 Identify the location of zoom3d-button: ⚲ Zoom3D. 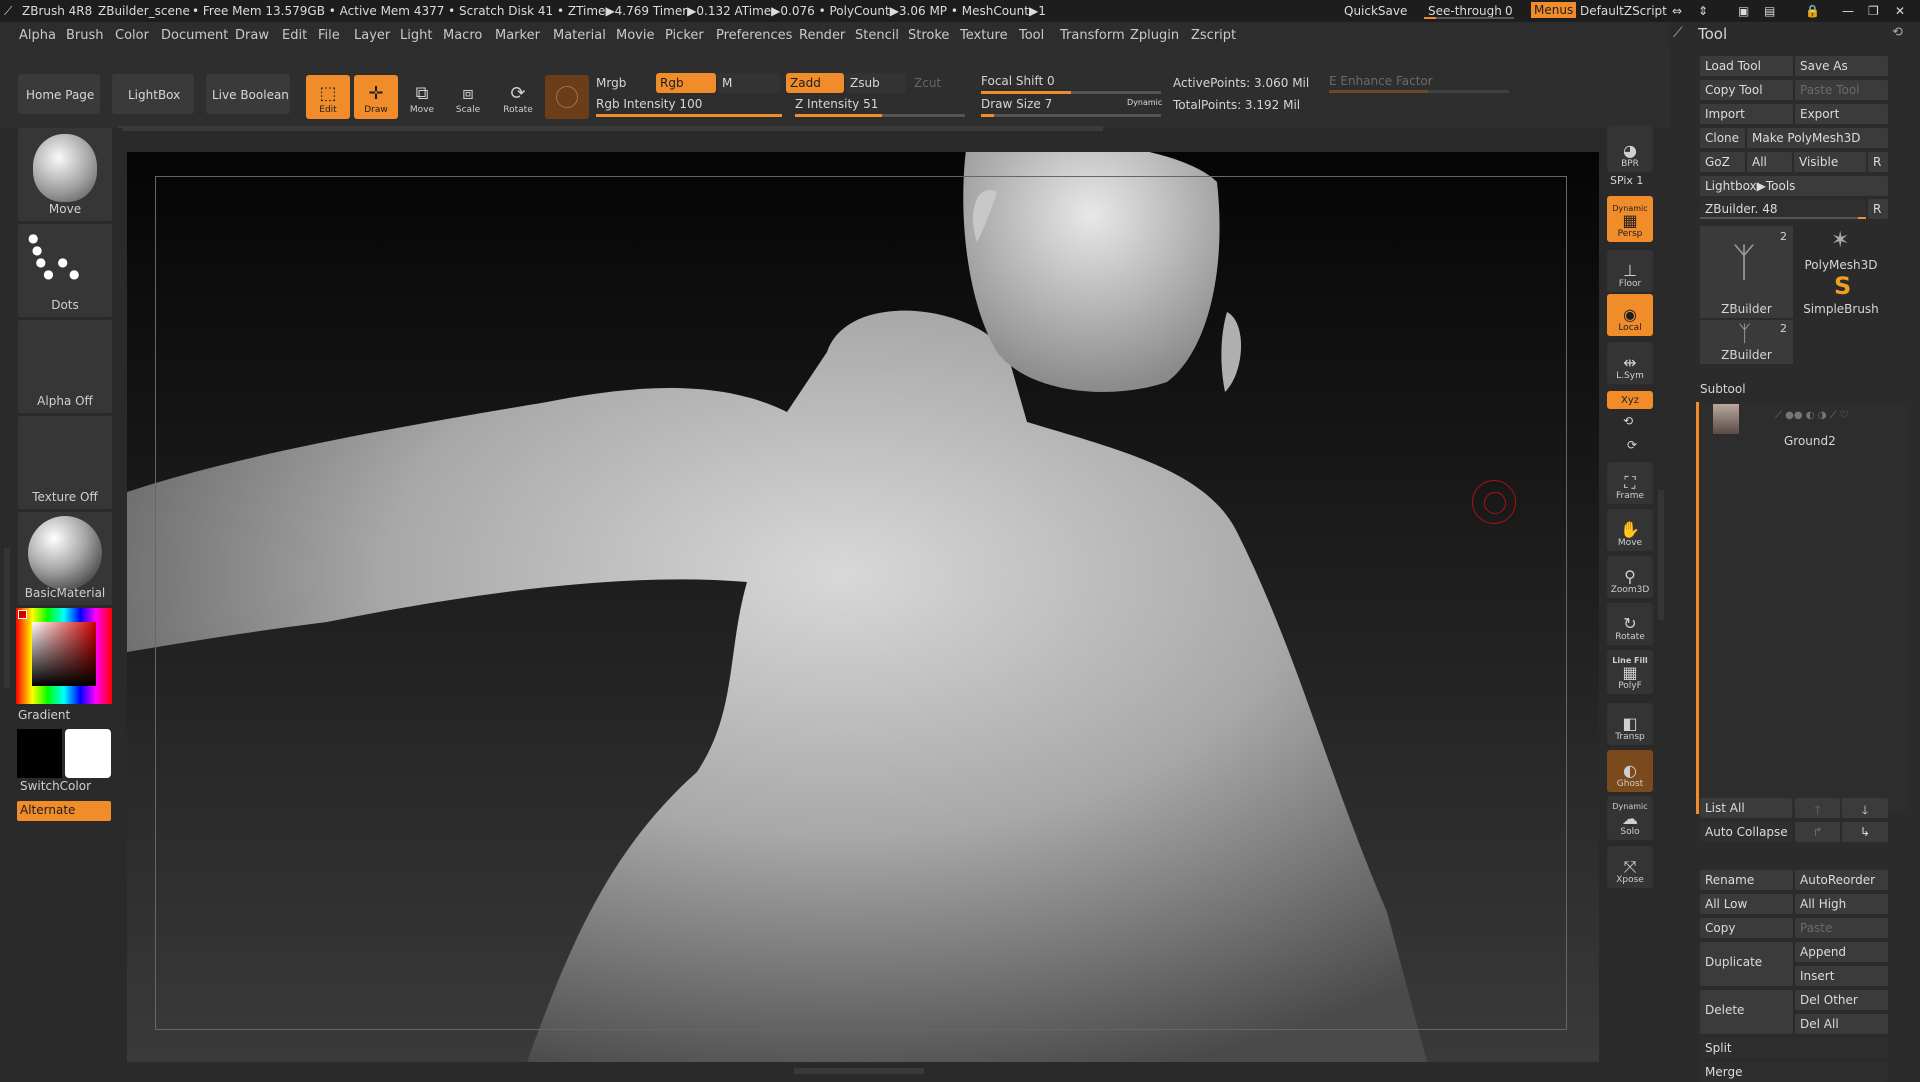
(1630, 577).